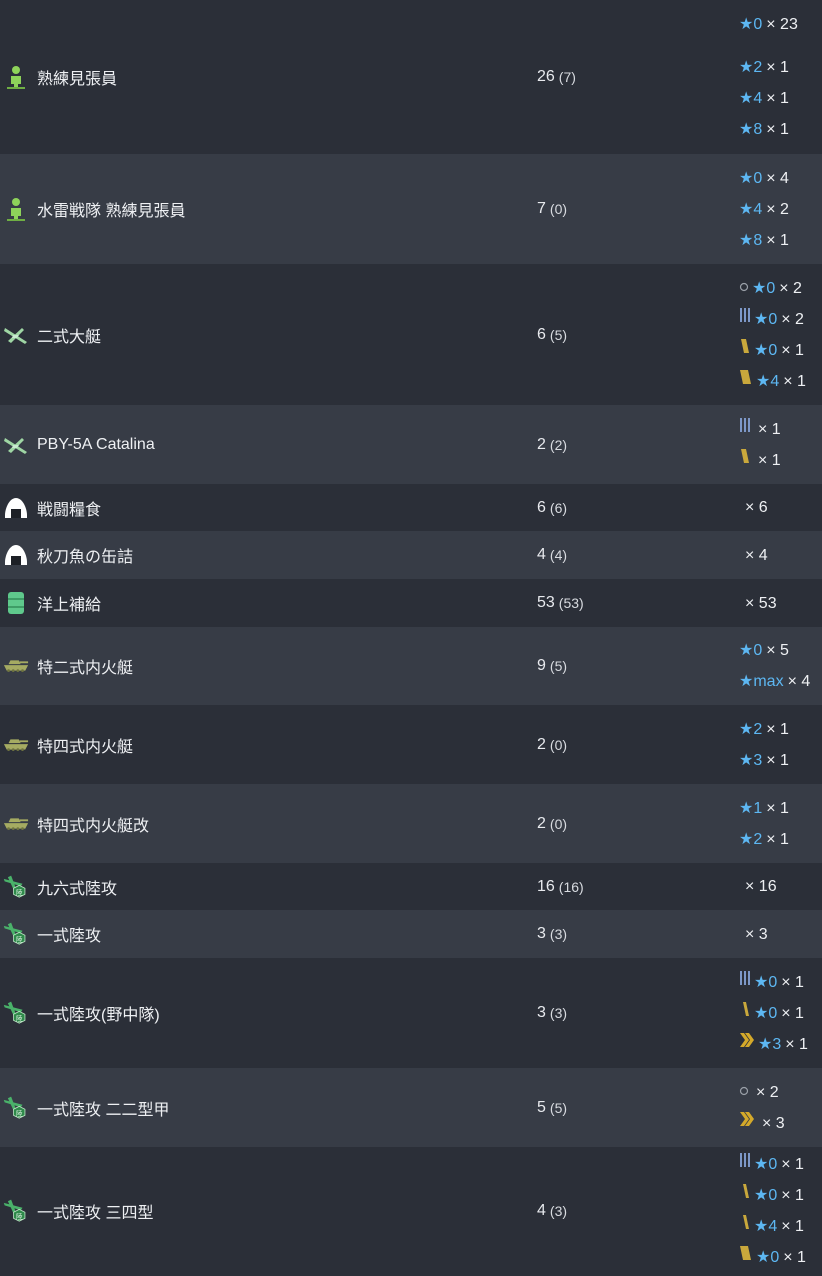 This screenshot has width=822, height=1276. Describe the element at coordinates (98, 1013) in the screenshot. I see `equipment-name: 一式陸攻(野中隊)` at that location.